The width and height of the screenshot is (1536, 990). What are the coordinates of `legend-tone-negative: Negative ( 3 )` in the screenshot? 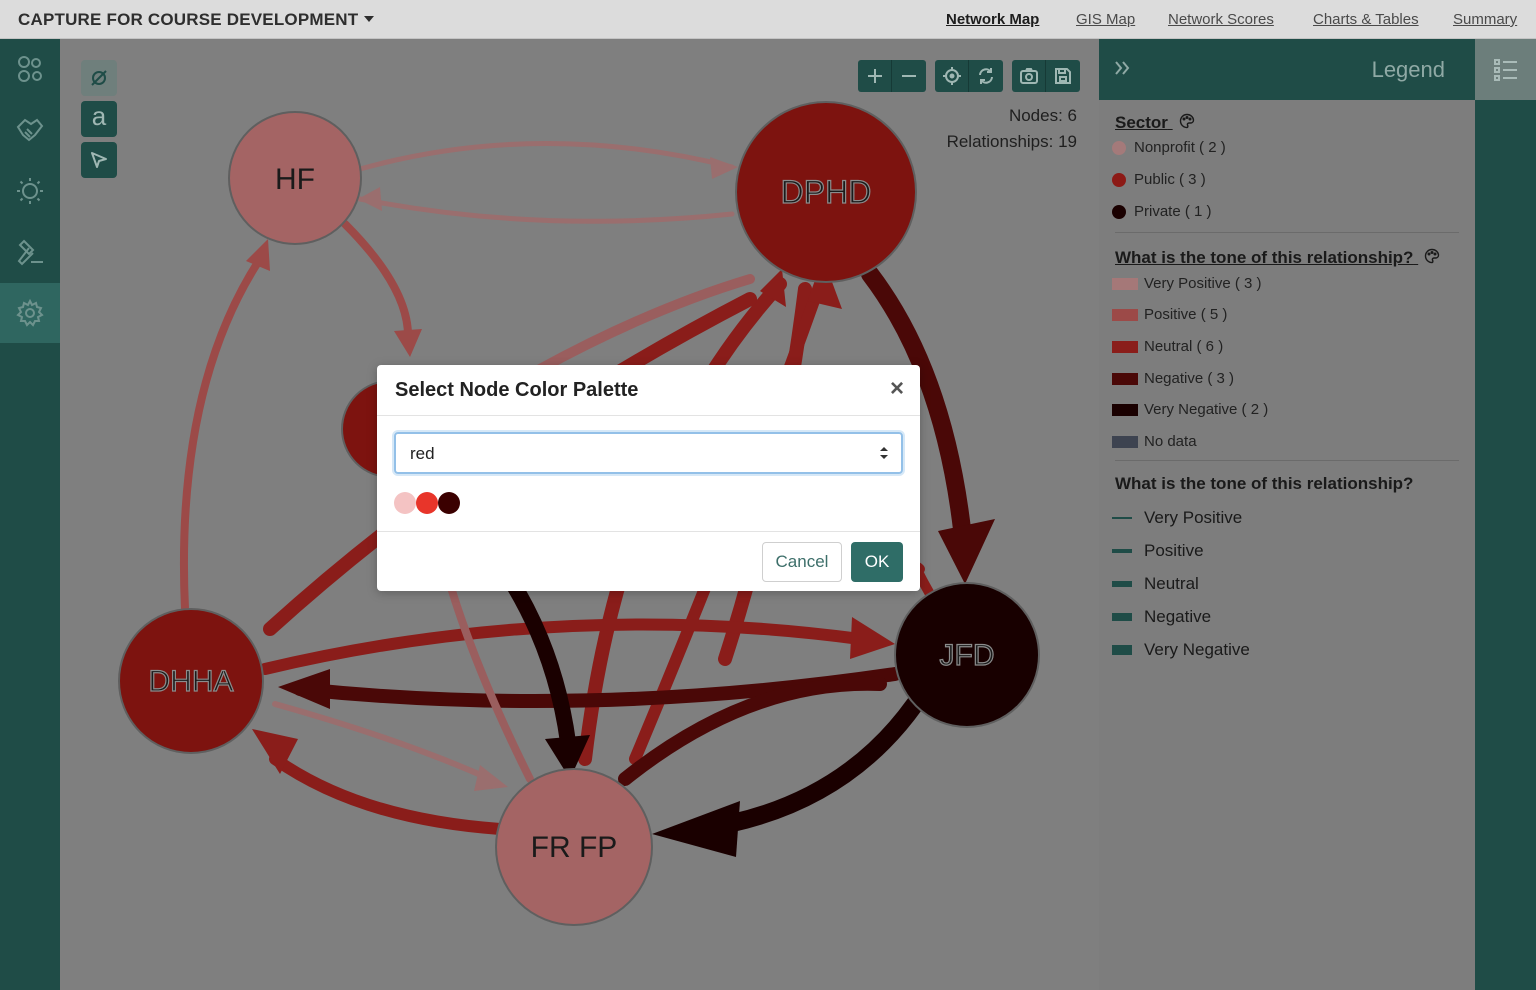 It's located at (1173, 378).